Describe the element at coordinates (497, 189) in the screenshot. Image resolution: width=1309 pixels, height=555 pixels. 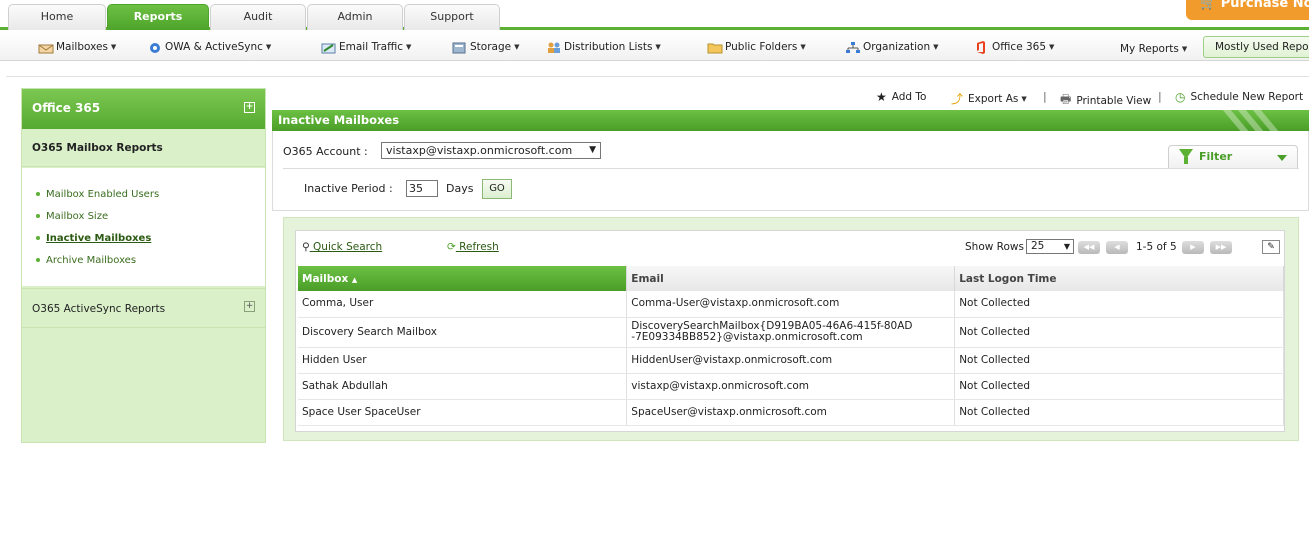
I see `go-button: GO` at that location.